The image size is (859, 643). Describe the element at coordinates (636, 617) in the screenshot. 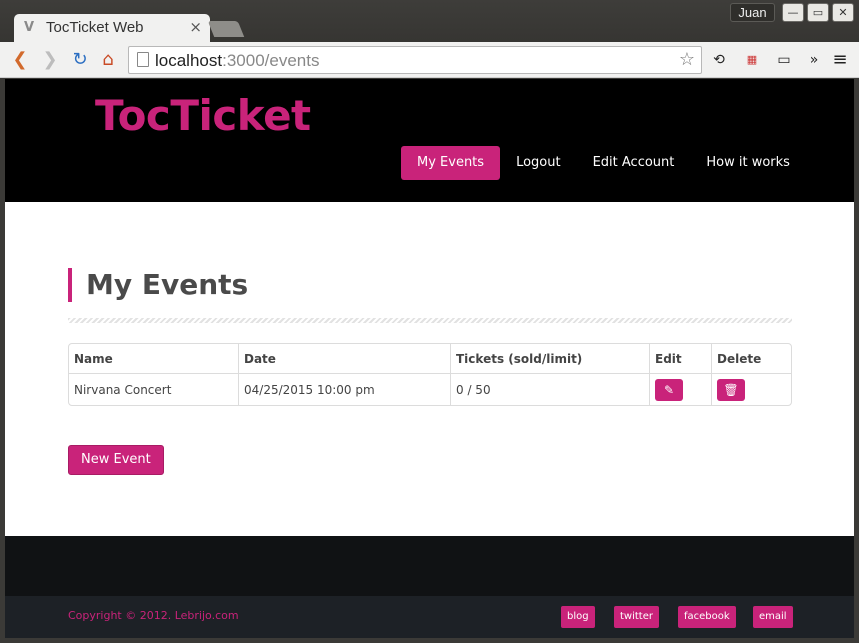

I see `footer-link-twitter: twitter` at that location.